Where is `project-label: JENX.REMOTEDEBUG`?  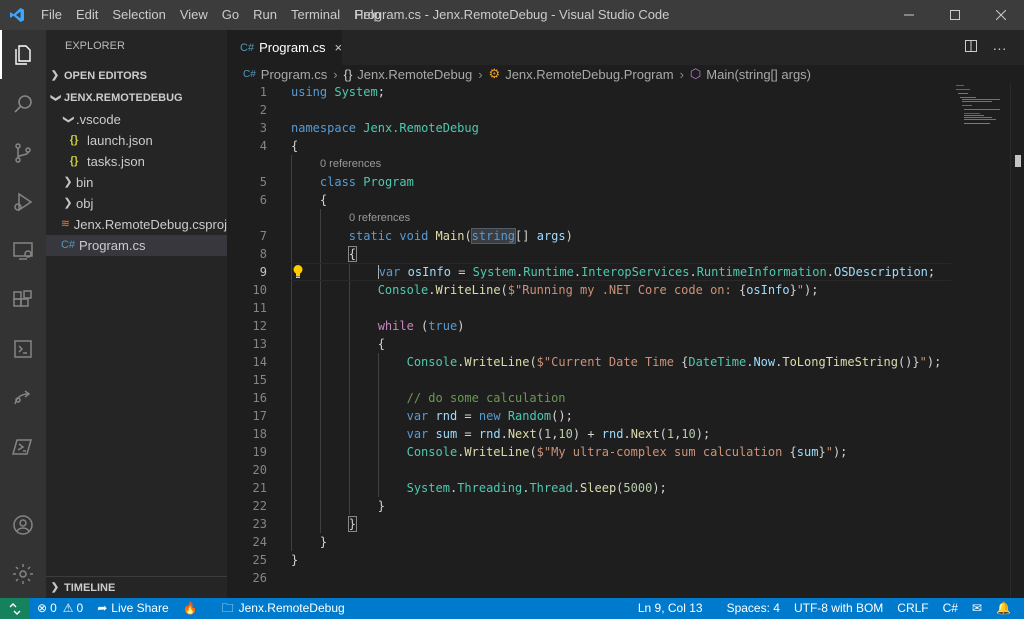 project-label: JENX.REMOTEDEBUG is located at coordinates (123, 98).